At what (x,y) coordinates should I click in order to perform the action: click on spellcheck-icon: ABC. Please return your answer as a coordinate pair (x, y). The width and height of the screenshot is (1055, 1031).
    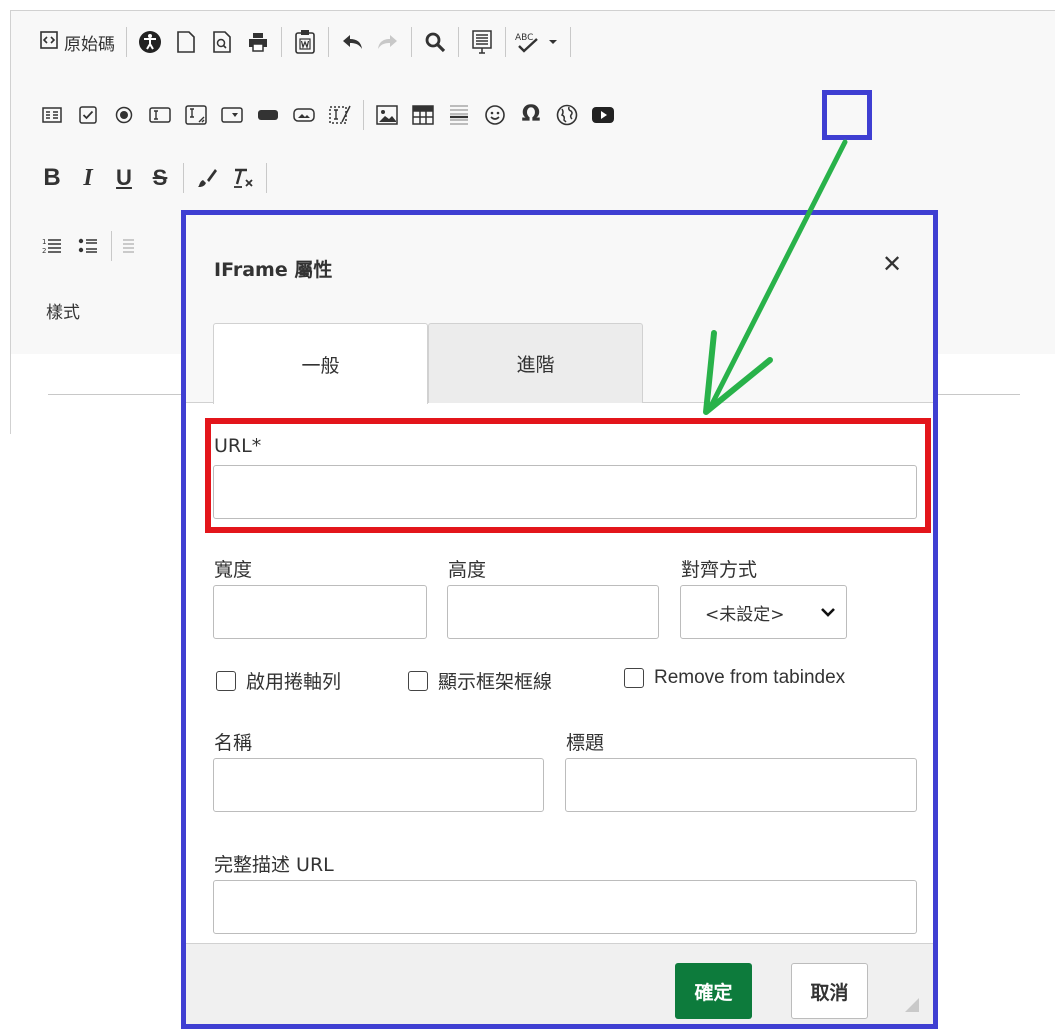
    Looking at the image, I should click on (536, 43).